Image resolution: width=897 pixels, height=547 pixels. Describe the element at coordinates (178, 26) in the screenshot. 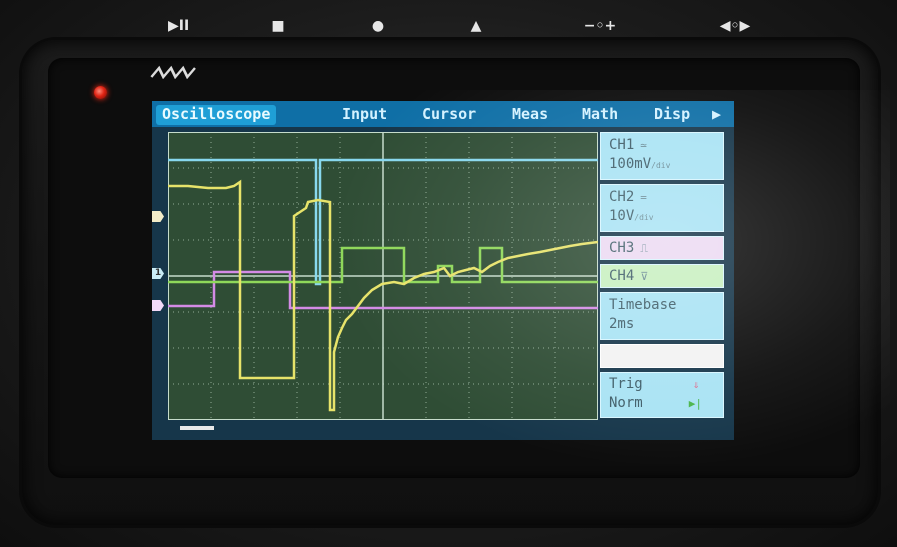

I see `play-pause-icon: ▶II` at that location.